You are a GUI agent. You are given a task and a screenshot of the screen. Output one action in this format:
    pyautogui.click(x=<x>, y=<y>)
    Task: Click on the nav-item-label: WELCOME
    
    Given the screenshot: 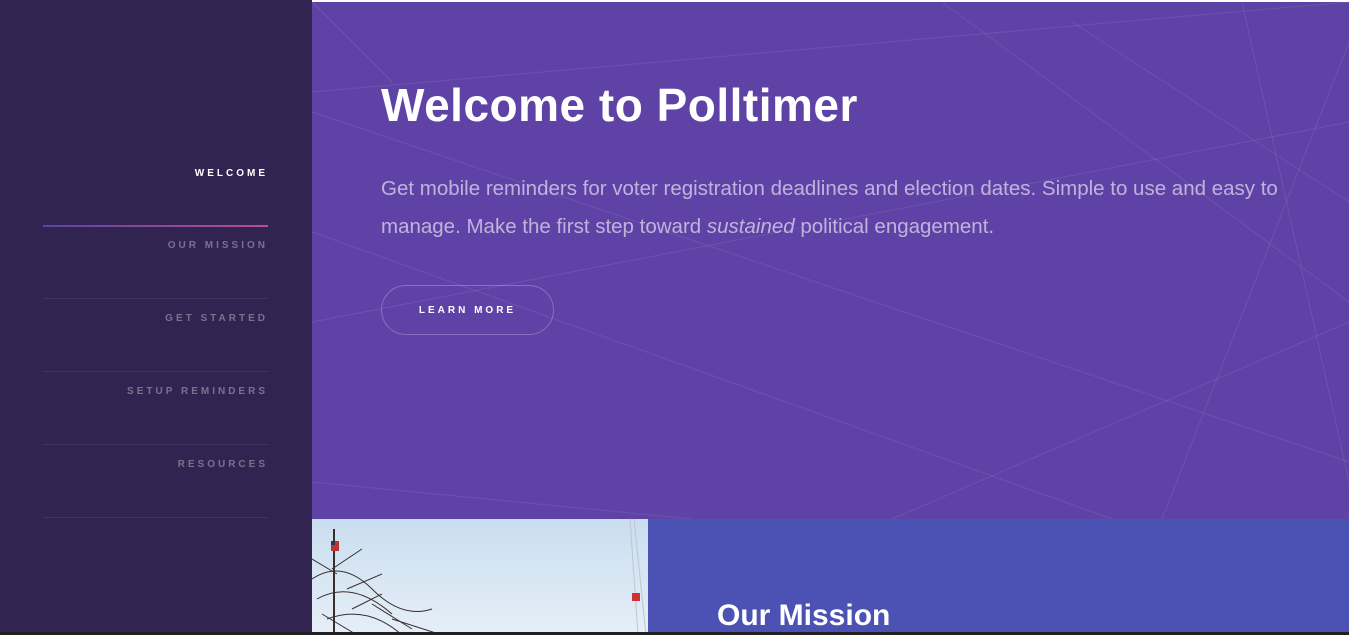 What is the action you would take?
    pyautogui.click(x=231, y=173)
    